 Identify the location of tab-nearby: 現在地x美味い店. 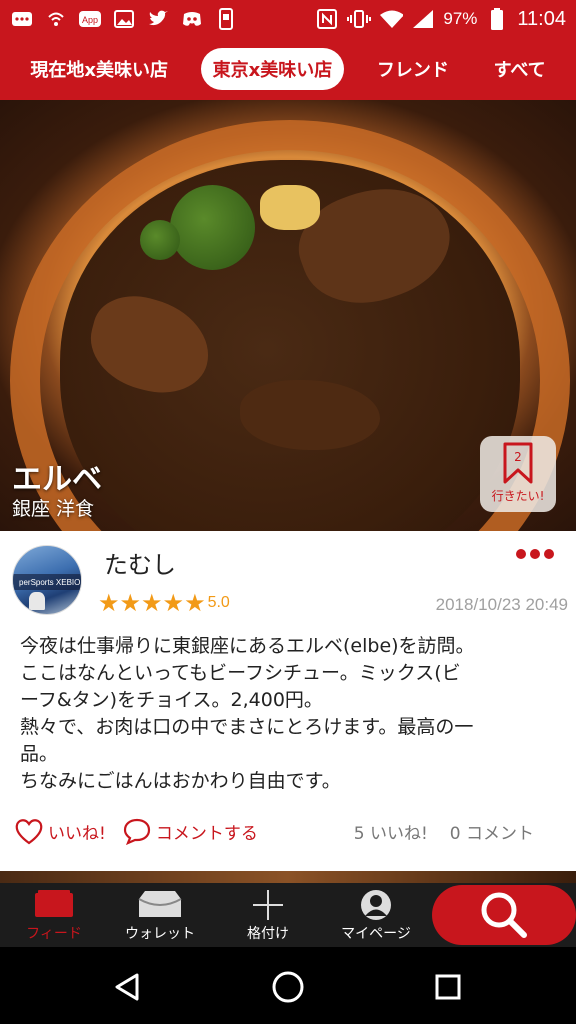
(99, 69).